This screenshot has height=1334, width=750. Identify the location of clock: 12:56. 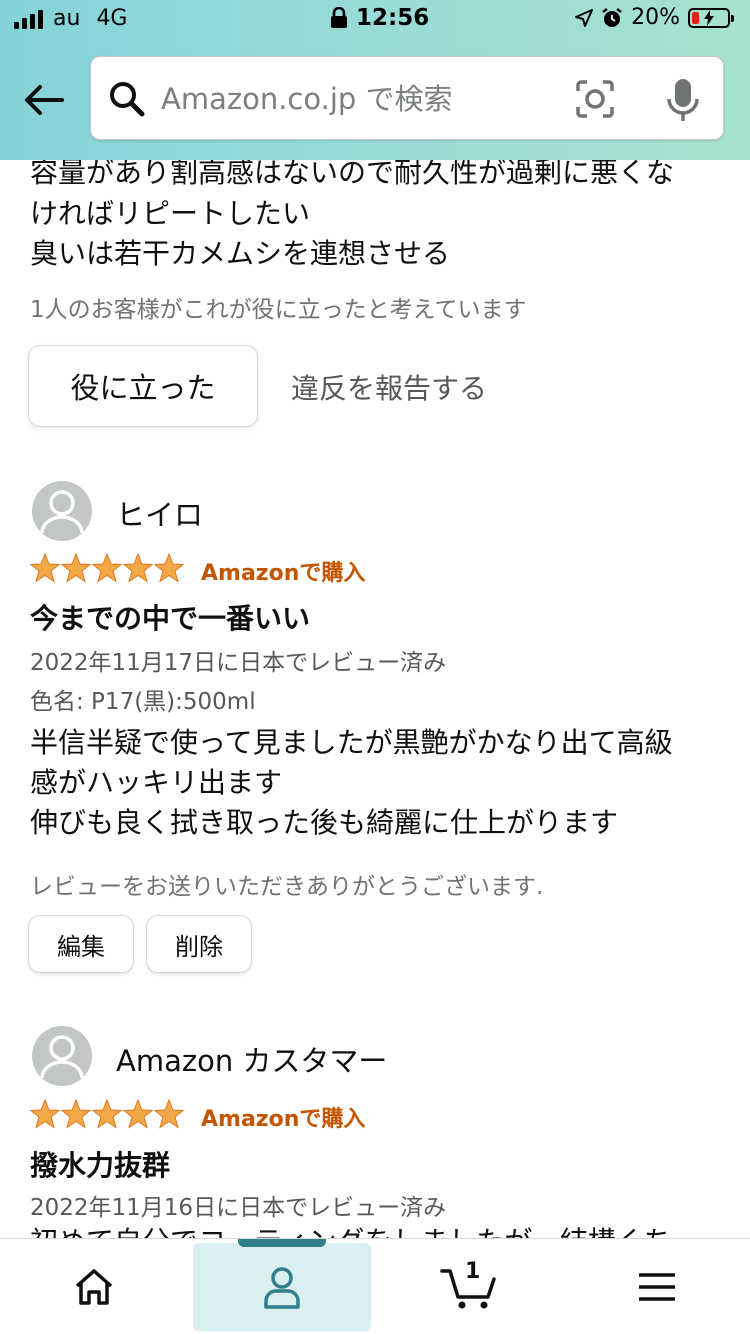
(393, 18).